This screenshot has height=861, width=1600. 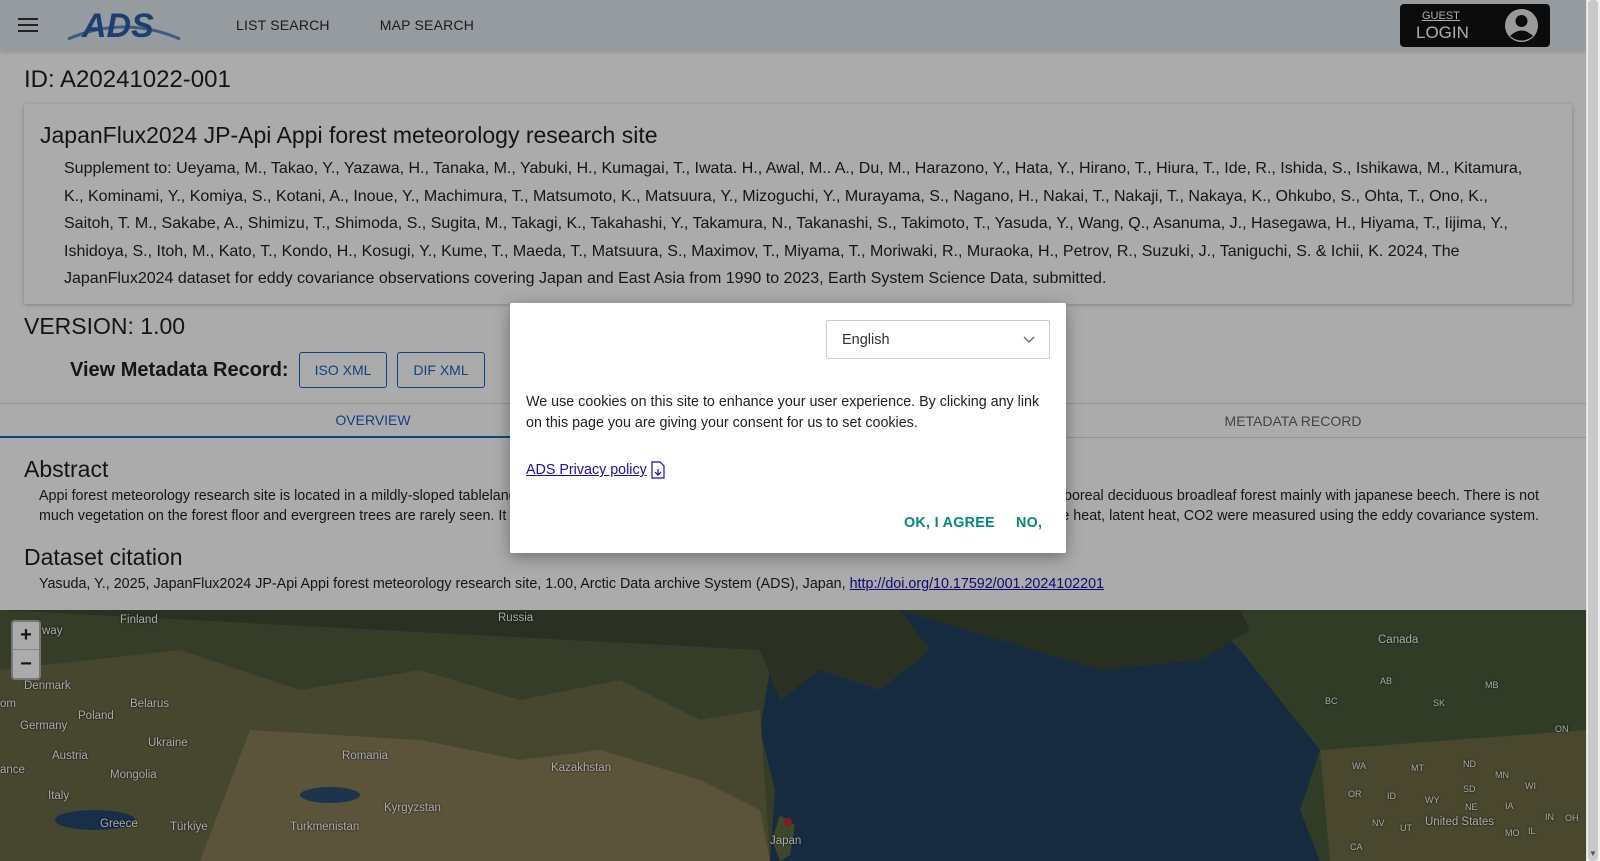 I want to click on decline-button: NO,, so click(x=1029, y=523).